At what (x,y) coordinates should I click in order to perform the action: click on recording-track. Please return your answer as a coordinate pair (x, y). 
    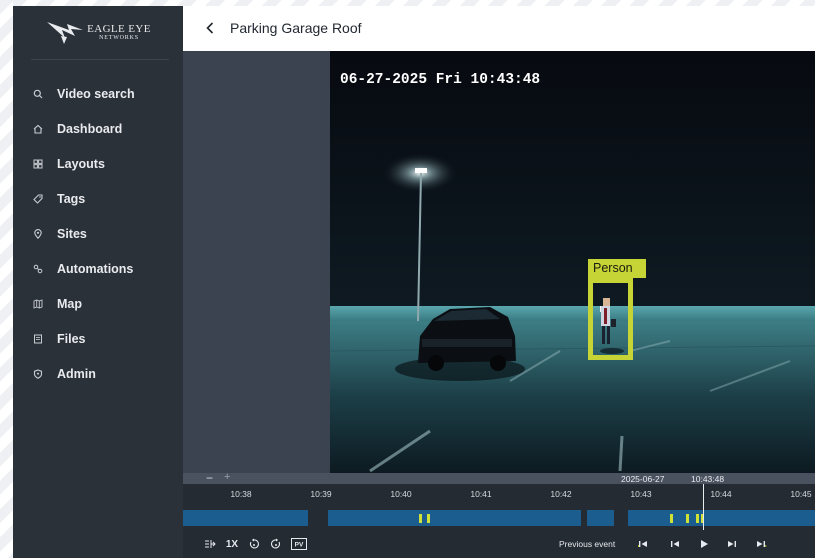
    Looking at the image, I should click on (499, 517).